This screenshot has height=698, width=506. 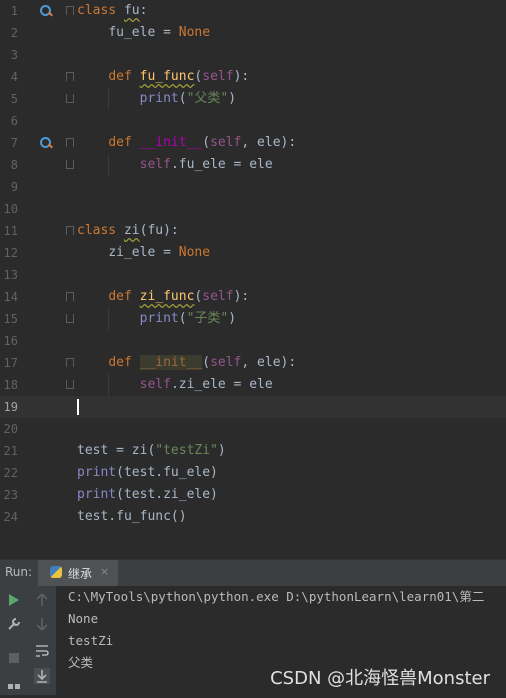 What do you see at coordinates (42, 676) in the screenshot?
I see `scroll-to-end-icon` at bounding box center [42, 676].